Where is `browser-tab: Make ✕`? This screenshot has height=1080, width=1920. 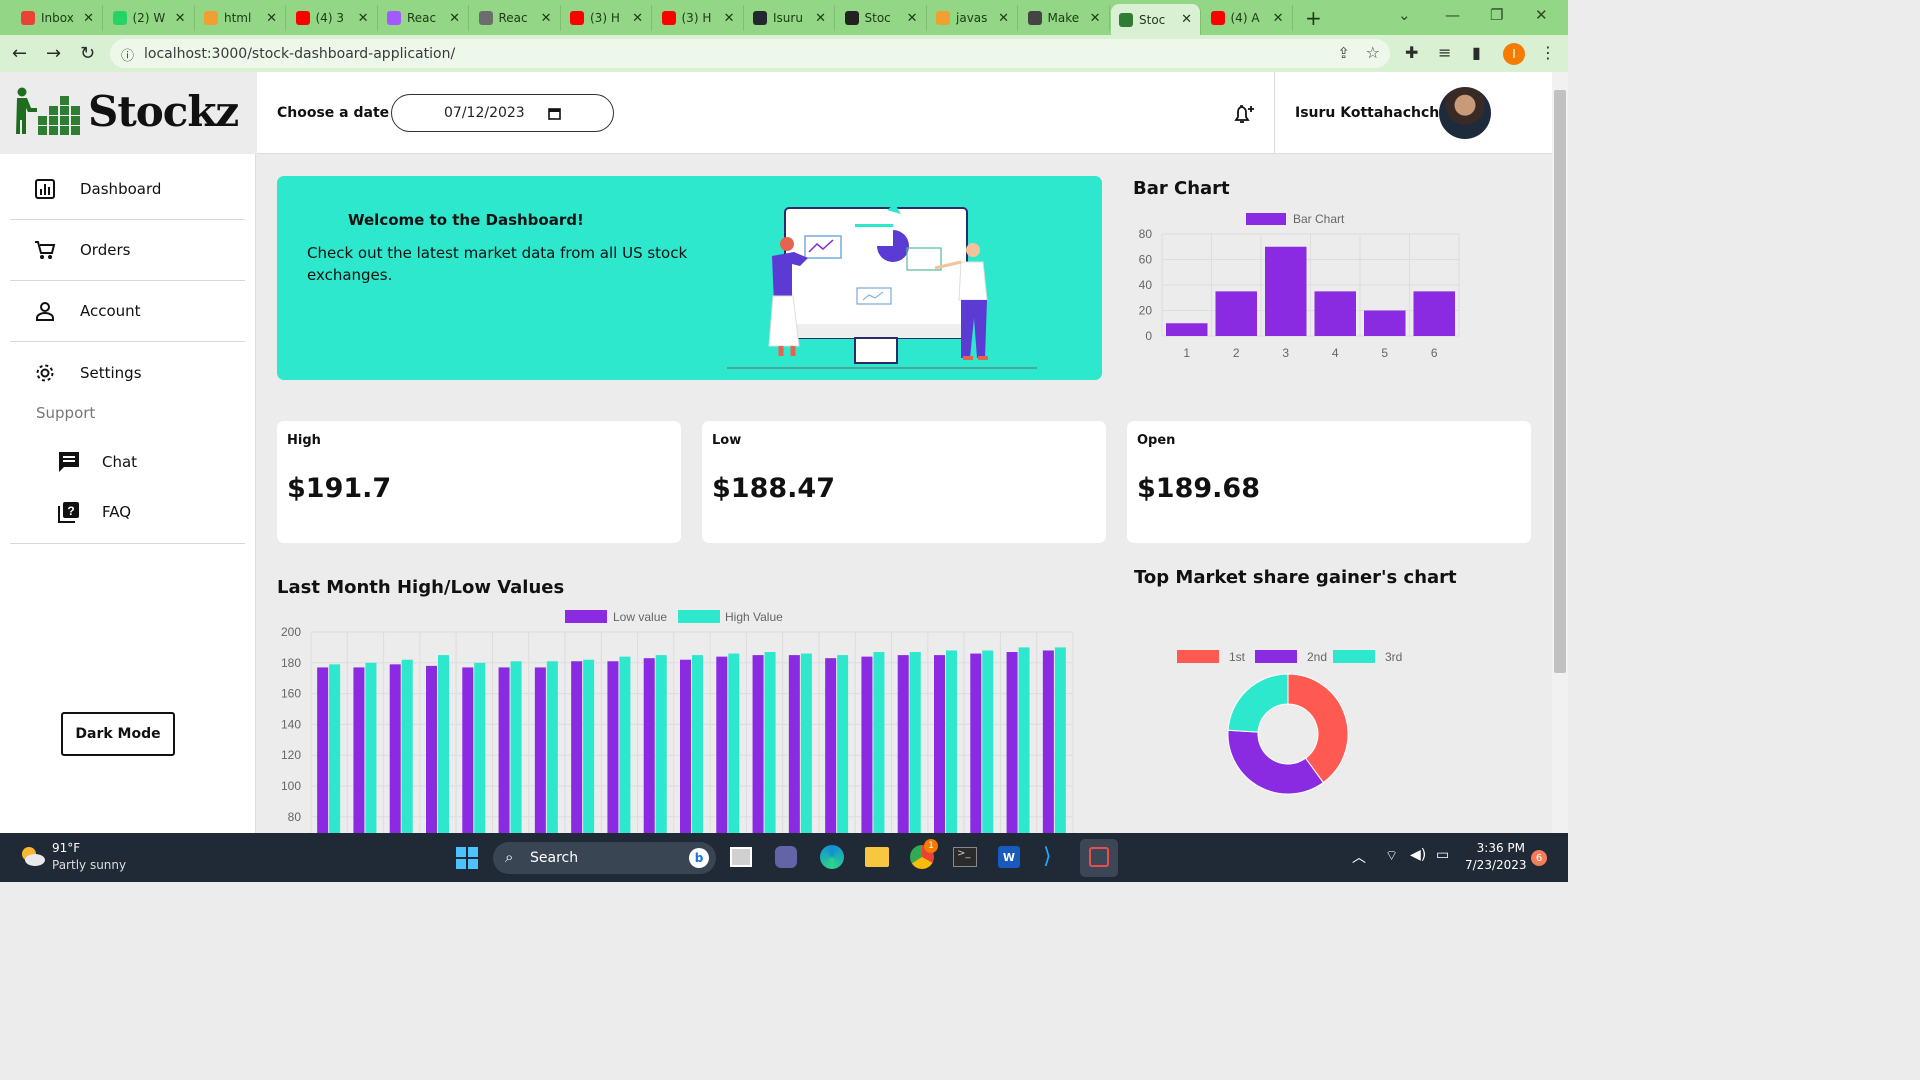 browser-tab: Make ✕ is located at coordinates (1065, 18).